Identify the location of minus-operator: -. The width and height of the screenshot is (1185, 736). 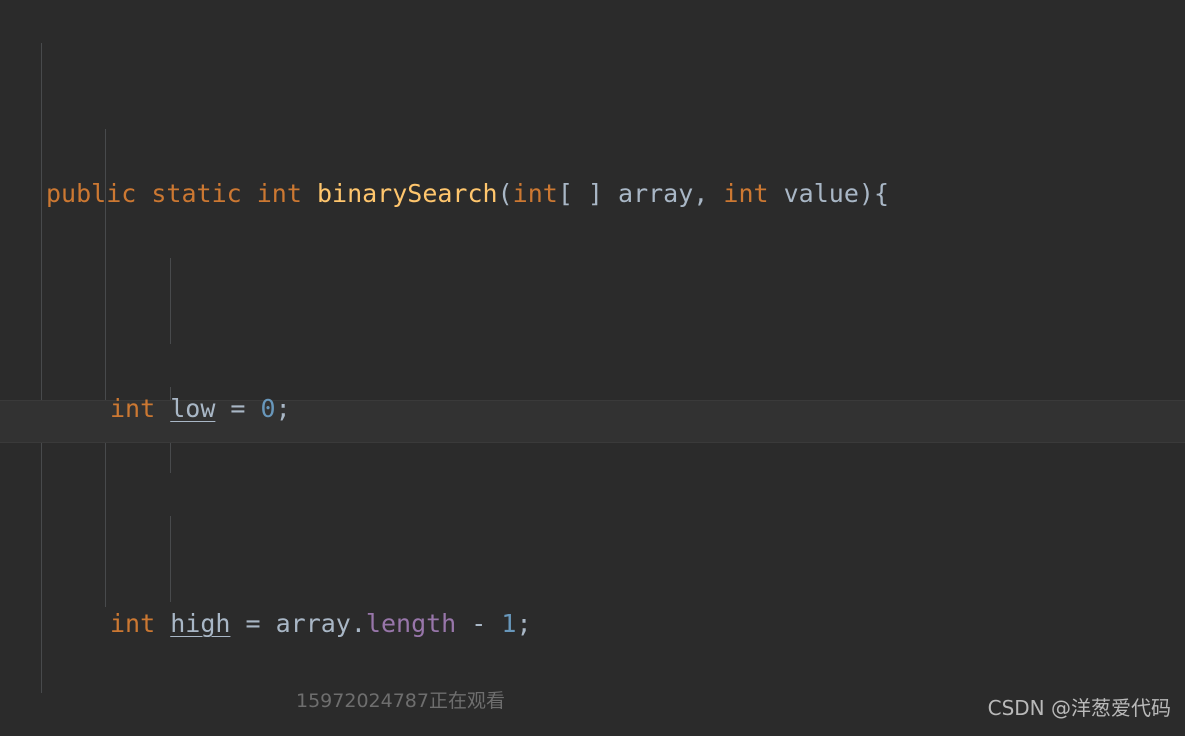
(479, 623).